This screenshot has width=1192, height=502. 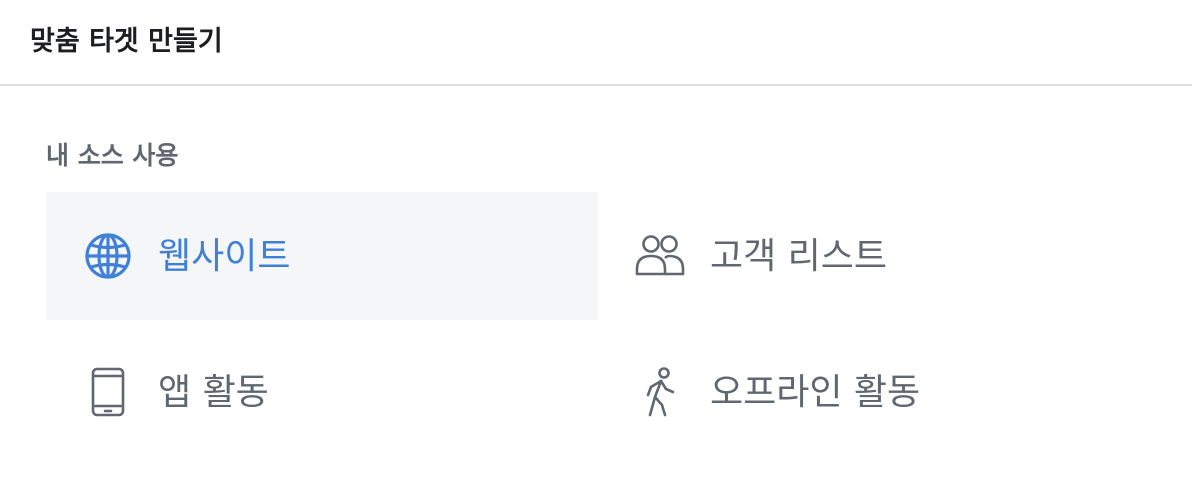 I want to click on section-title: 내 소스 사용, so click(x=112, y=155).